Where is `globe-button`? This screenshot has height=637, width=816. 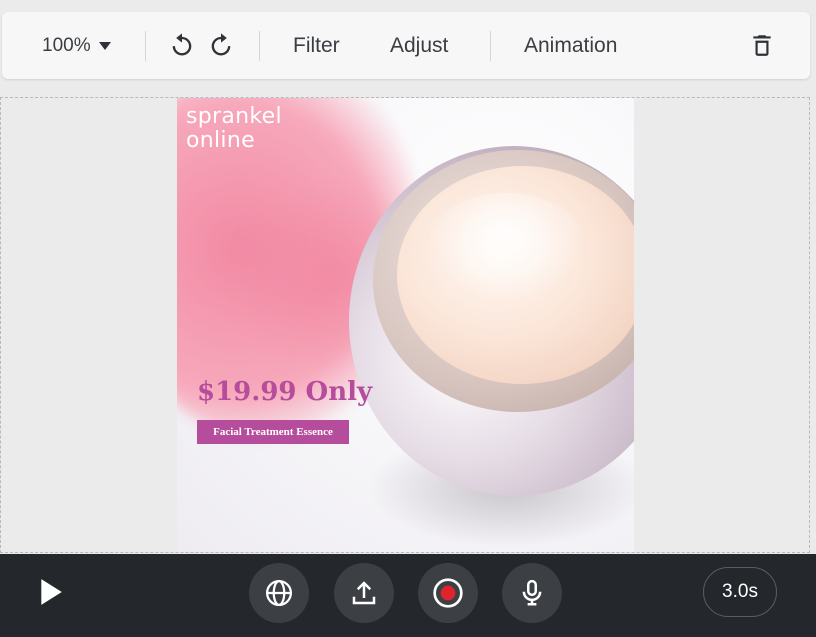
globe-button is located at coordinates (279, 593).